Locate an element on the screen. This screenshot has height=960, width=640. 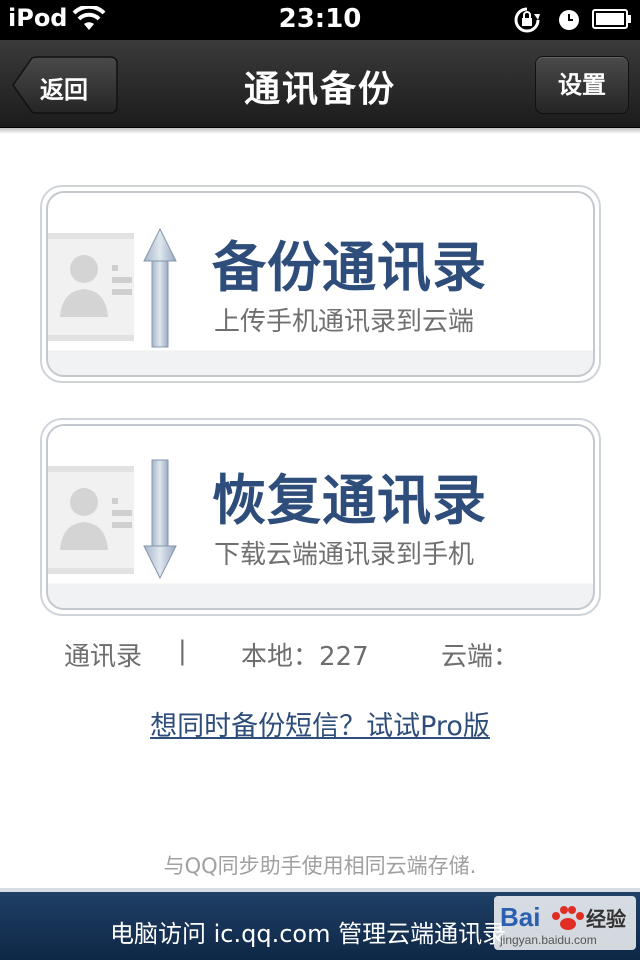
baidu-watermark-logo: Bai 经验 jingyan.baidu.com is located at coordinates (565, 923).